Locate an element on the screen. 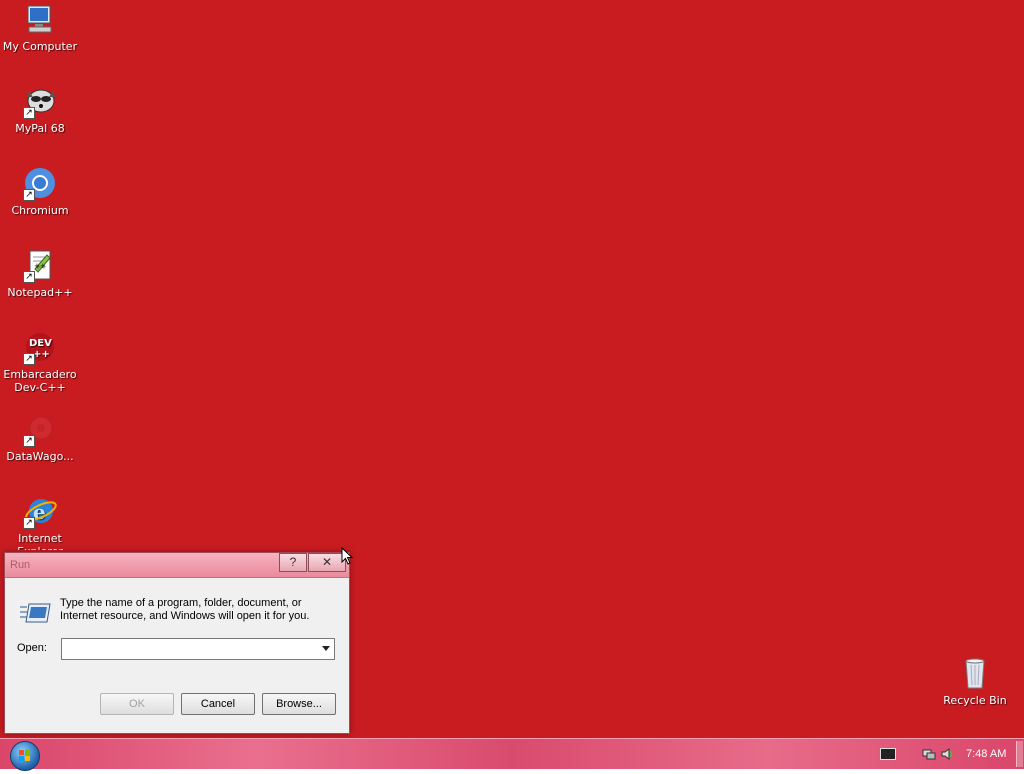 The width and height of the screenshot is (1024, 774). desktop-icon-my-computer: My Computer is located at coordinates (40, 28).